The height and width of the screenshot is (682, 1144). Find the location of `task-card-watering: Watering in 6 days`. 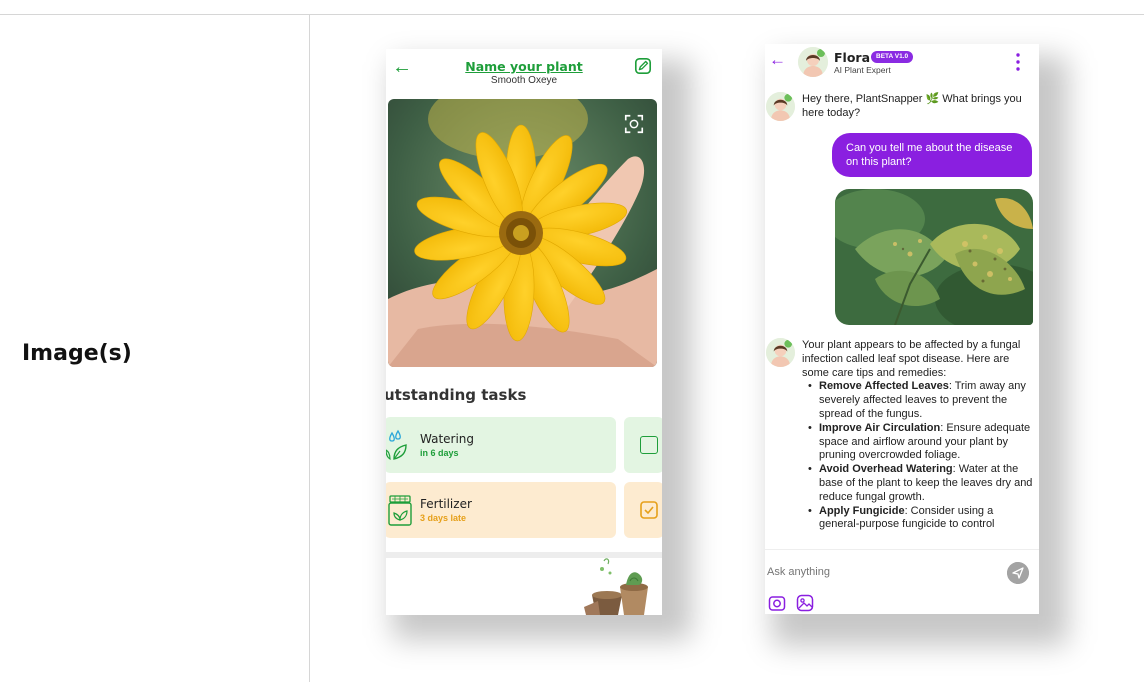

task-card-watering: Watering in 6 days is located at coordinates (501, 445).